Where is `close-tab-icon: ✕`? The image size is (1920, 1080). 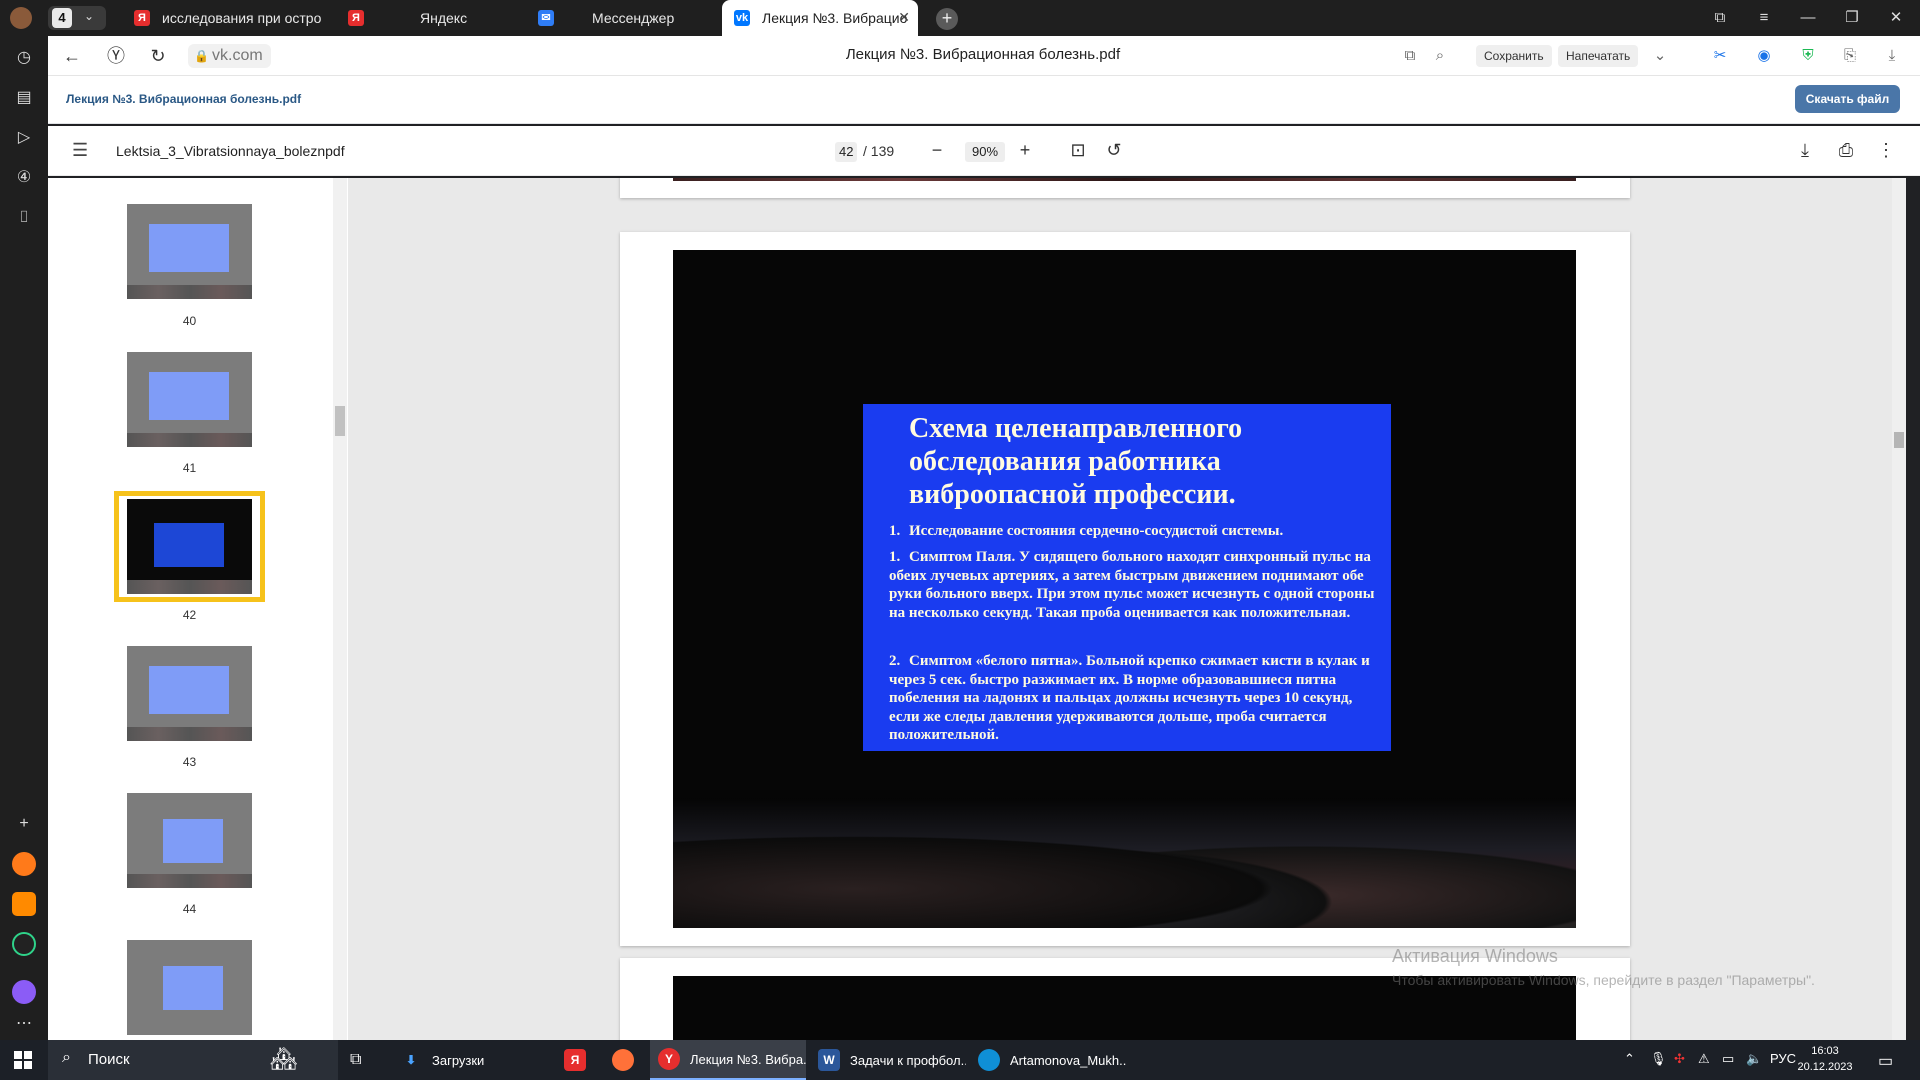
close-tab-icon: ✕ is located at coordinates (904, 17).